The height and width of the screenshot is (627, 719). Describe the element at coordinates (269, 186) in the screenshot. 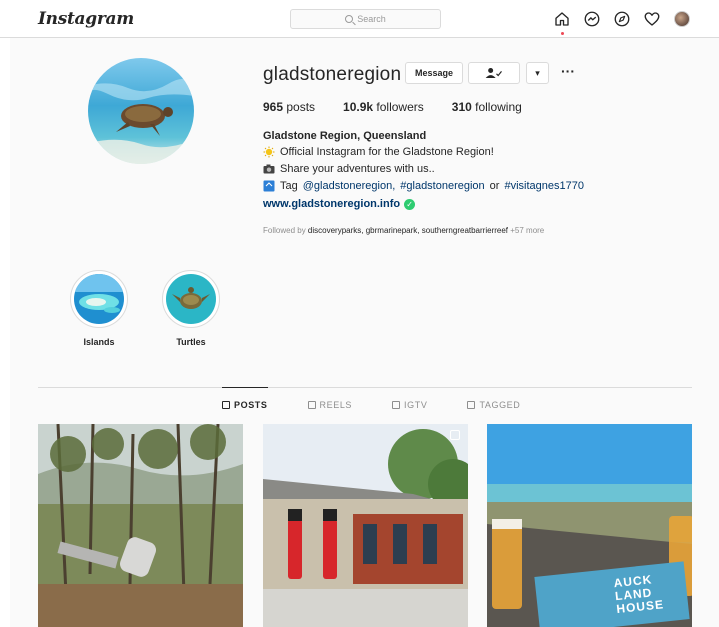

I see `tag-square-icon` at that location.